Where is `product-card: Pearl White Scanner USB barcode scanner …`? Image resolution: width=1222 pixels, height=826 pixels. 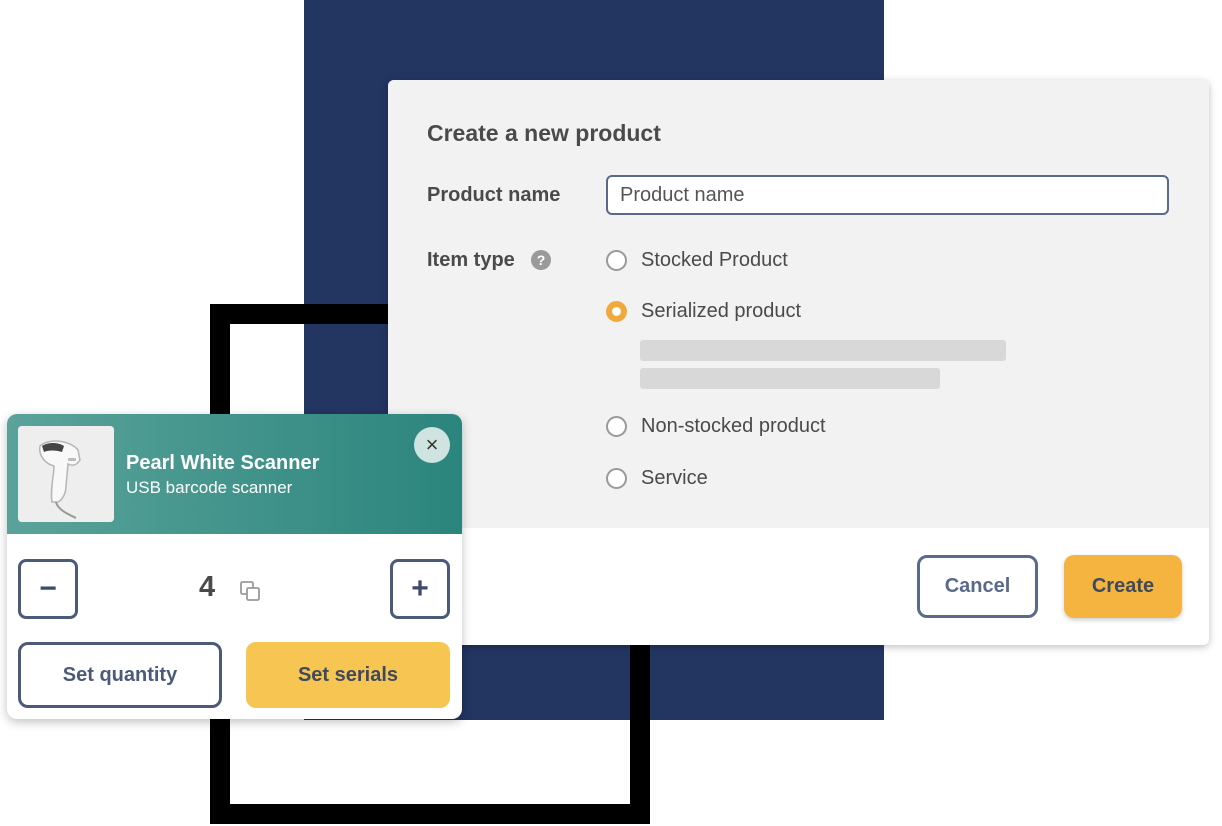
product-card: Pearl White Scanner USB barcode scanner … is located at coordinates (234, 566).